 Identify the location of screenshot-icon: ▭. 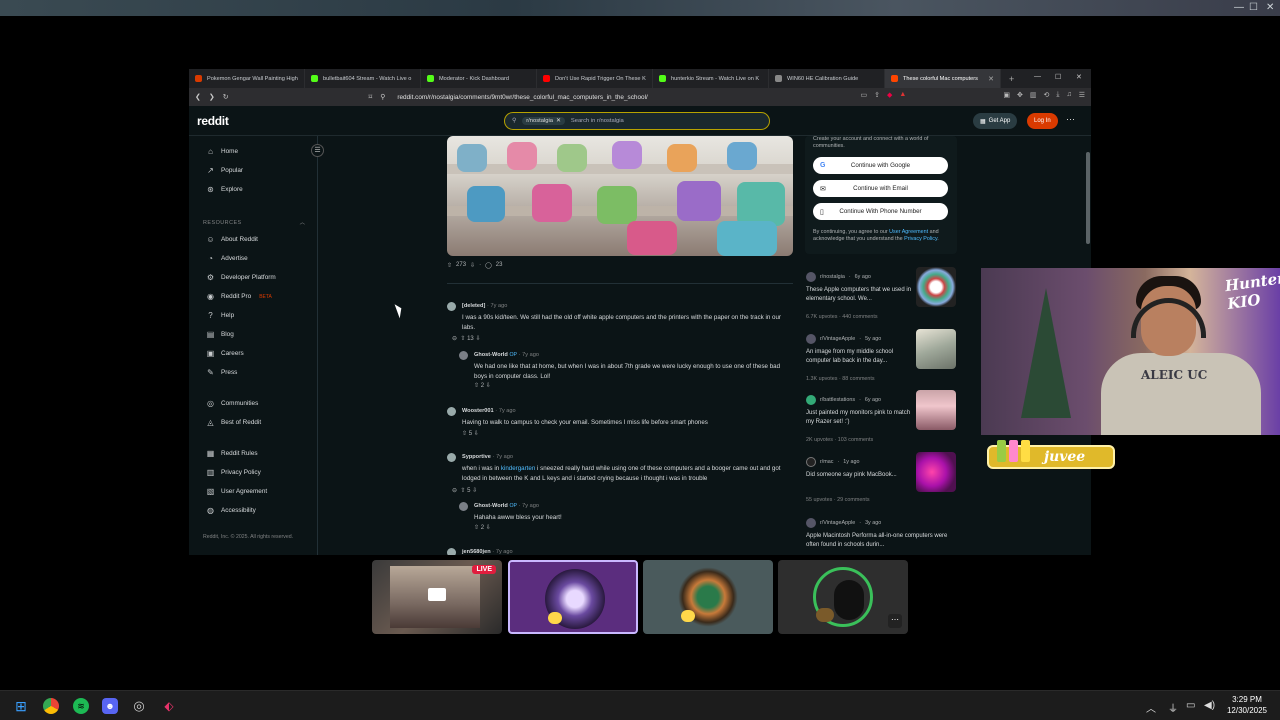
(864, 95).